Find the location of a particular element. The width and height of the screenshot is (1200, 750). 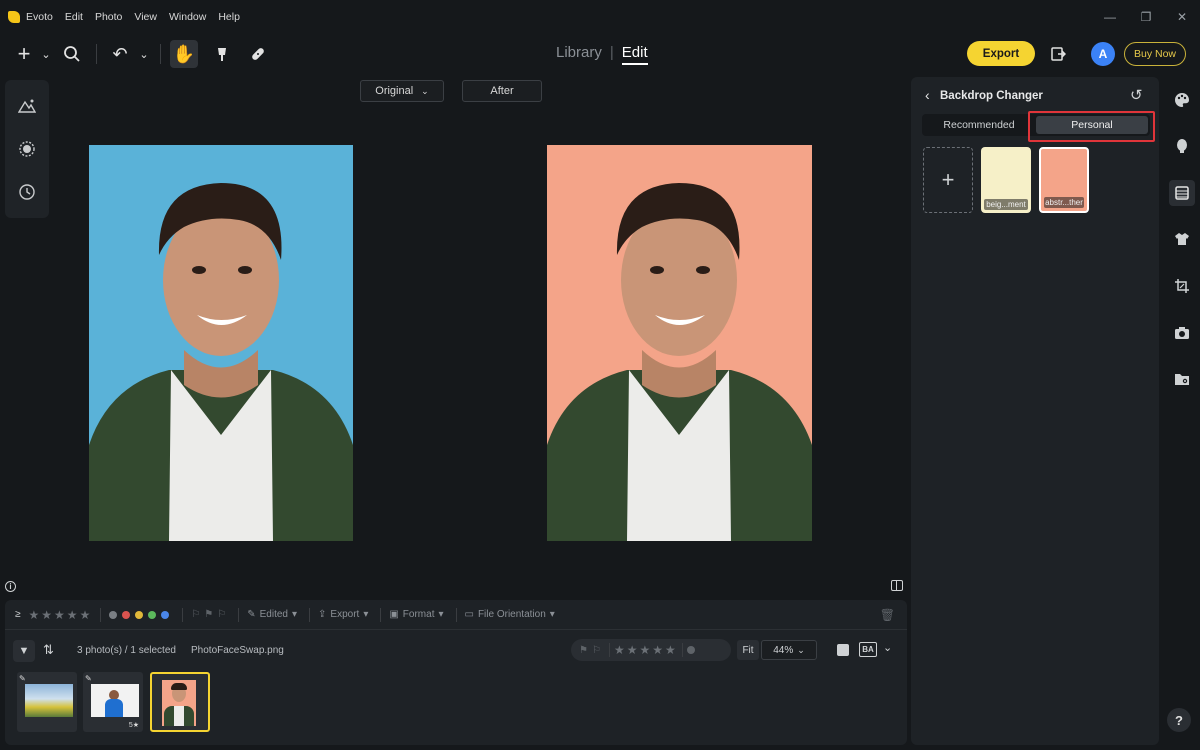

bandage-tool-icon is located at coordinates (258, 54).